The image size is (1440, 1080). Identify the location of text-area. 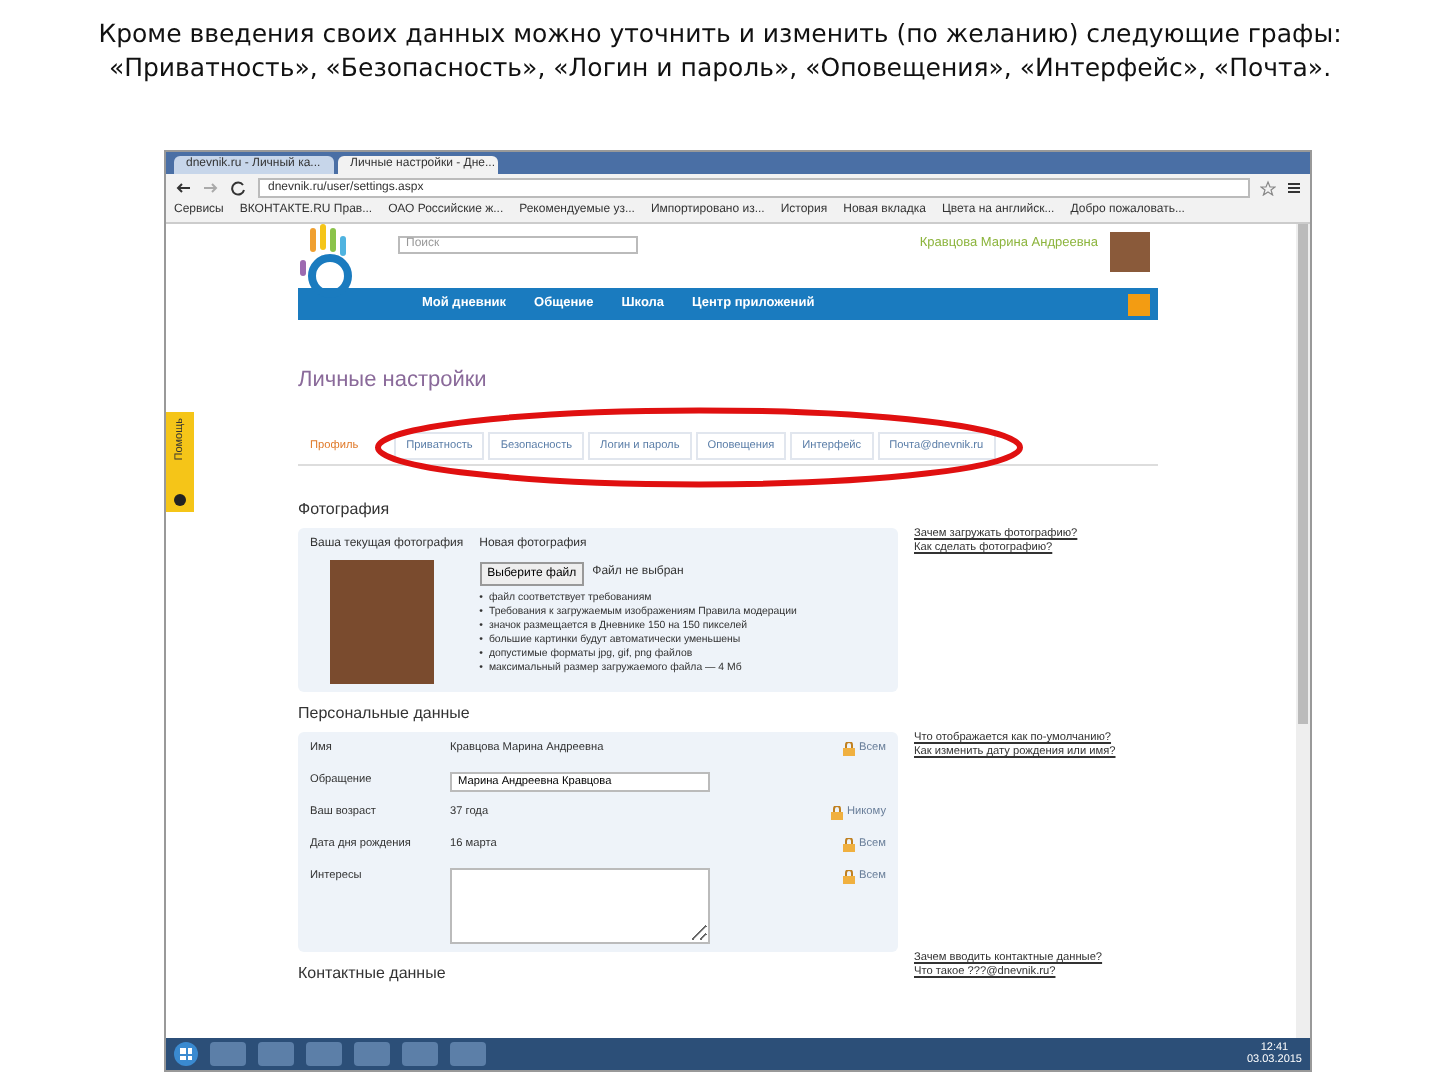
(580, 905).